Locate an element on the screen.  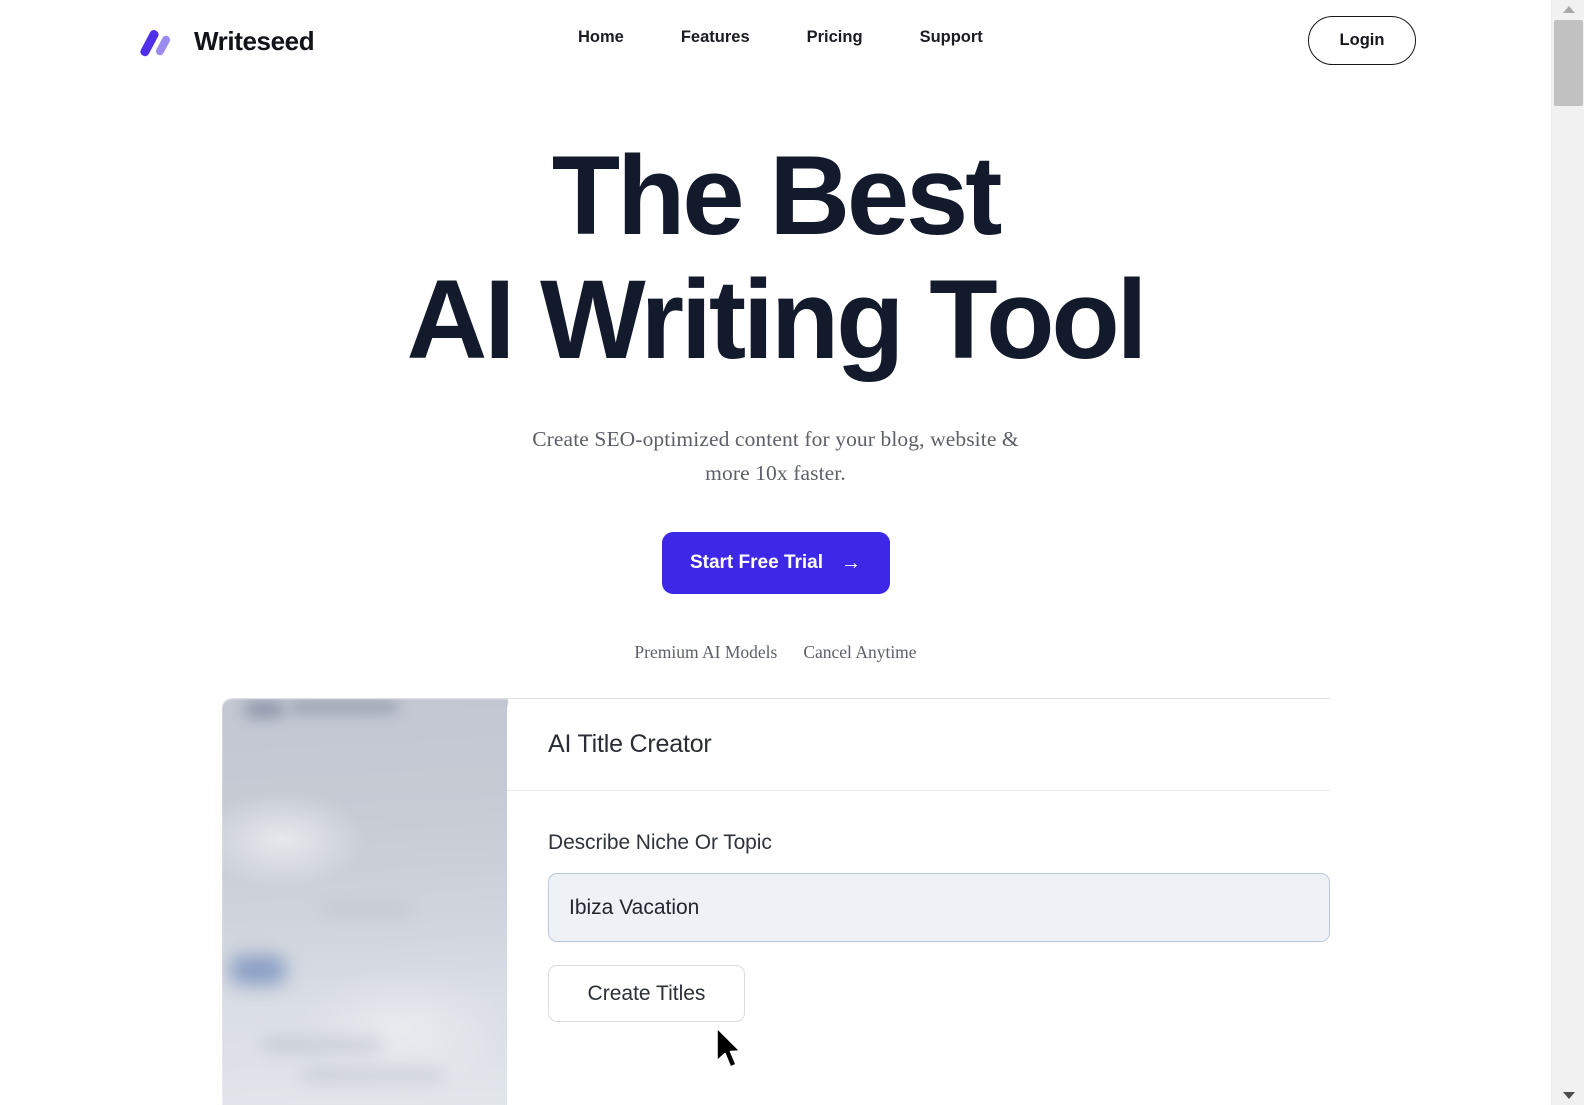
start-free-trial-button: Start Free Trial → is located at coordinates (775, 563).